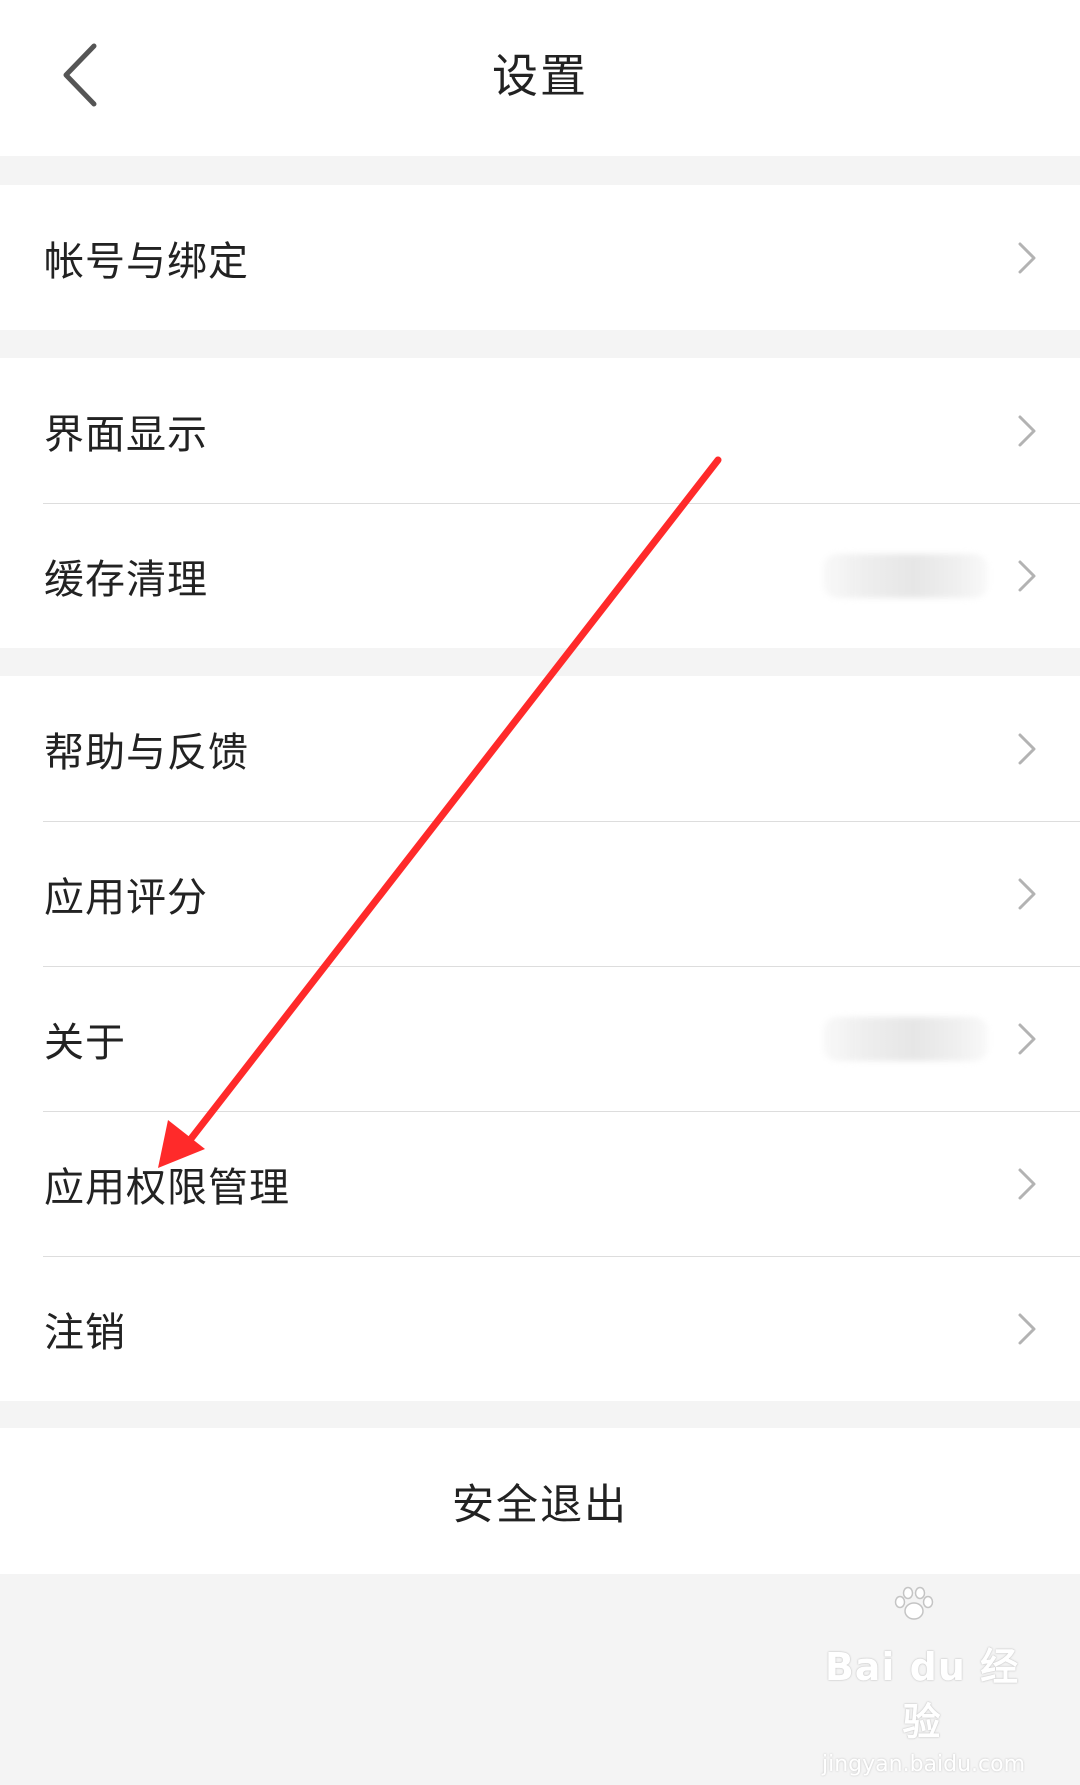 Image resolution: width=1080 pixels, height=1785 pixels. I want to click on baidu-jingyan-watermark: Bai du 经验 jingyan.baidu.com, so click(923, 1681).